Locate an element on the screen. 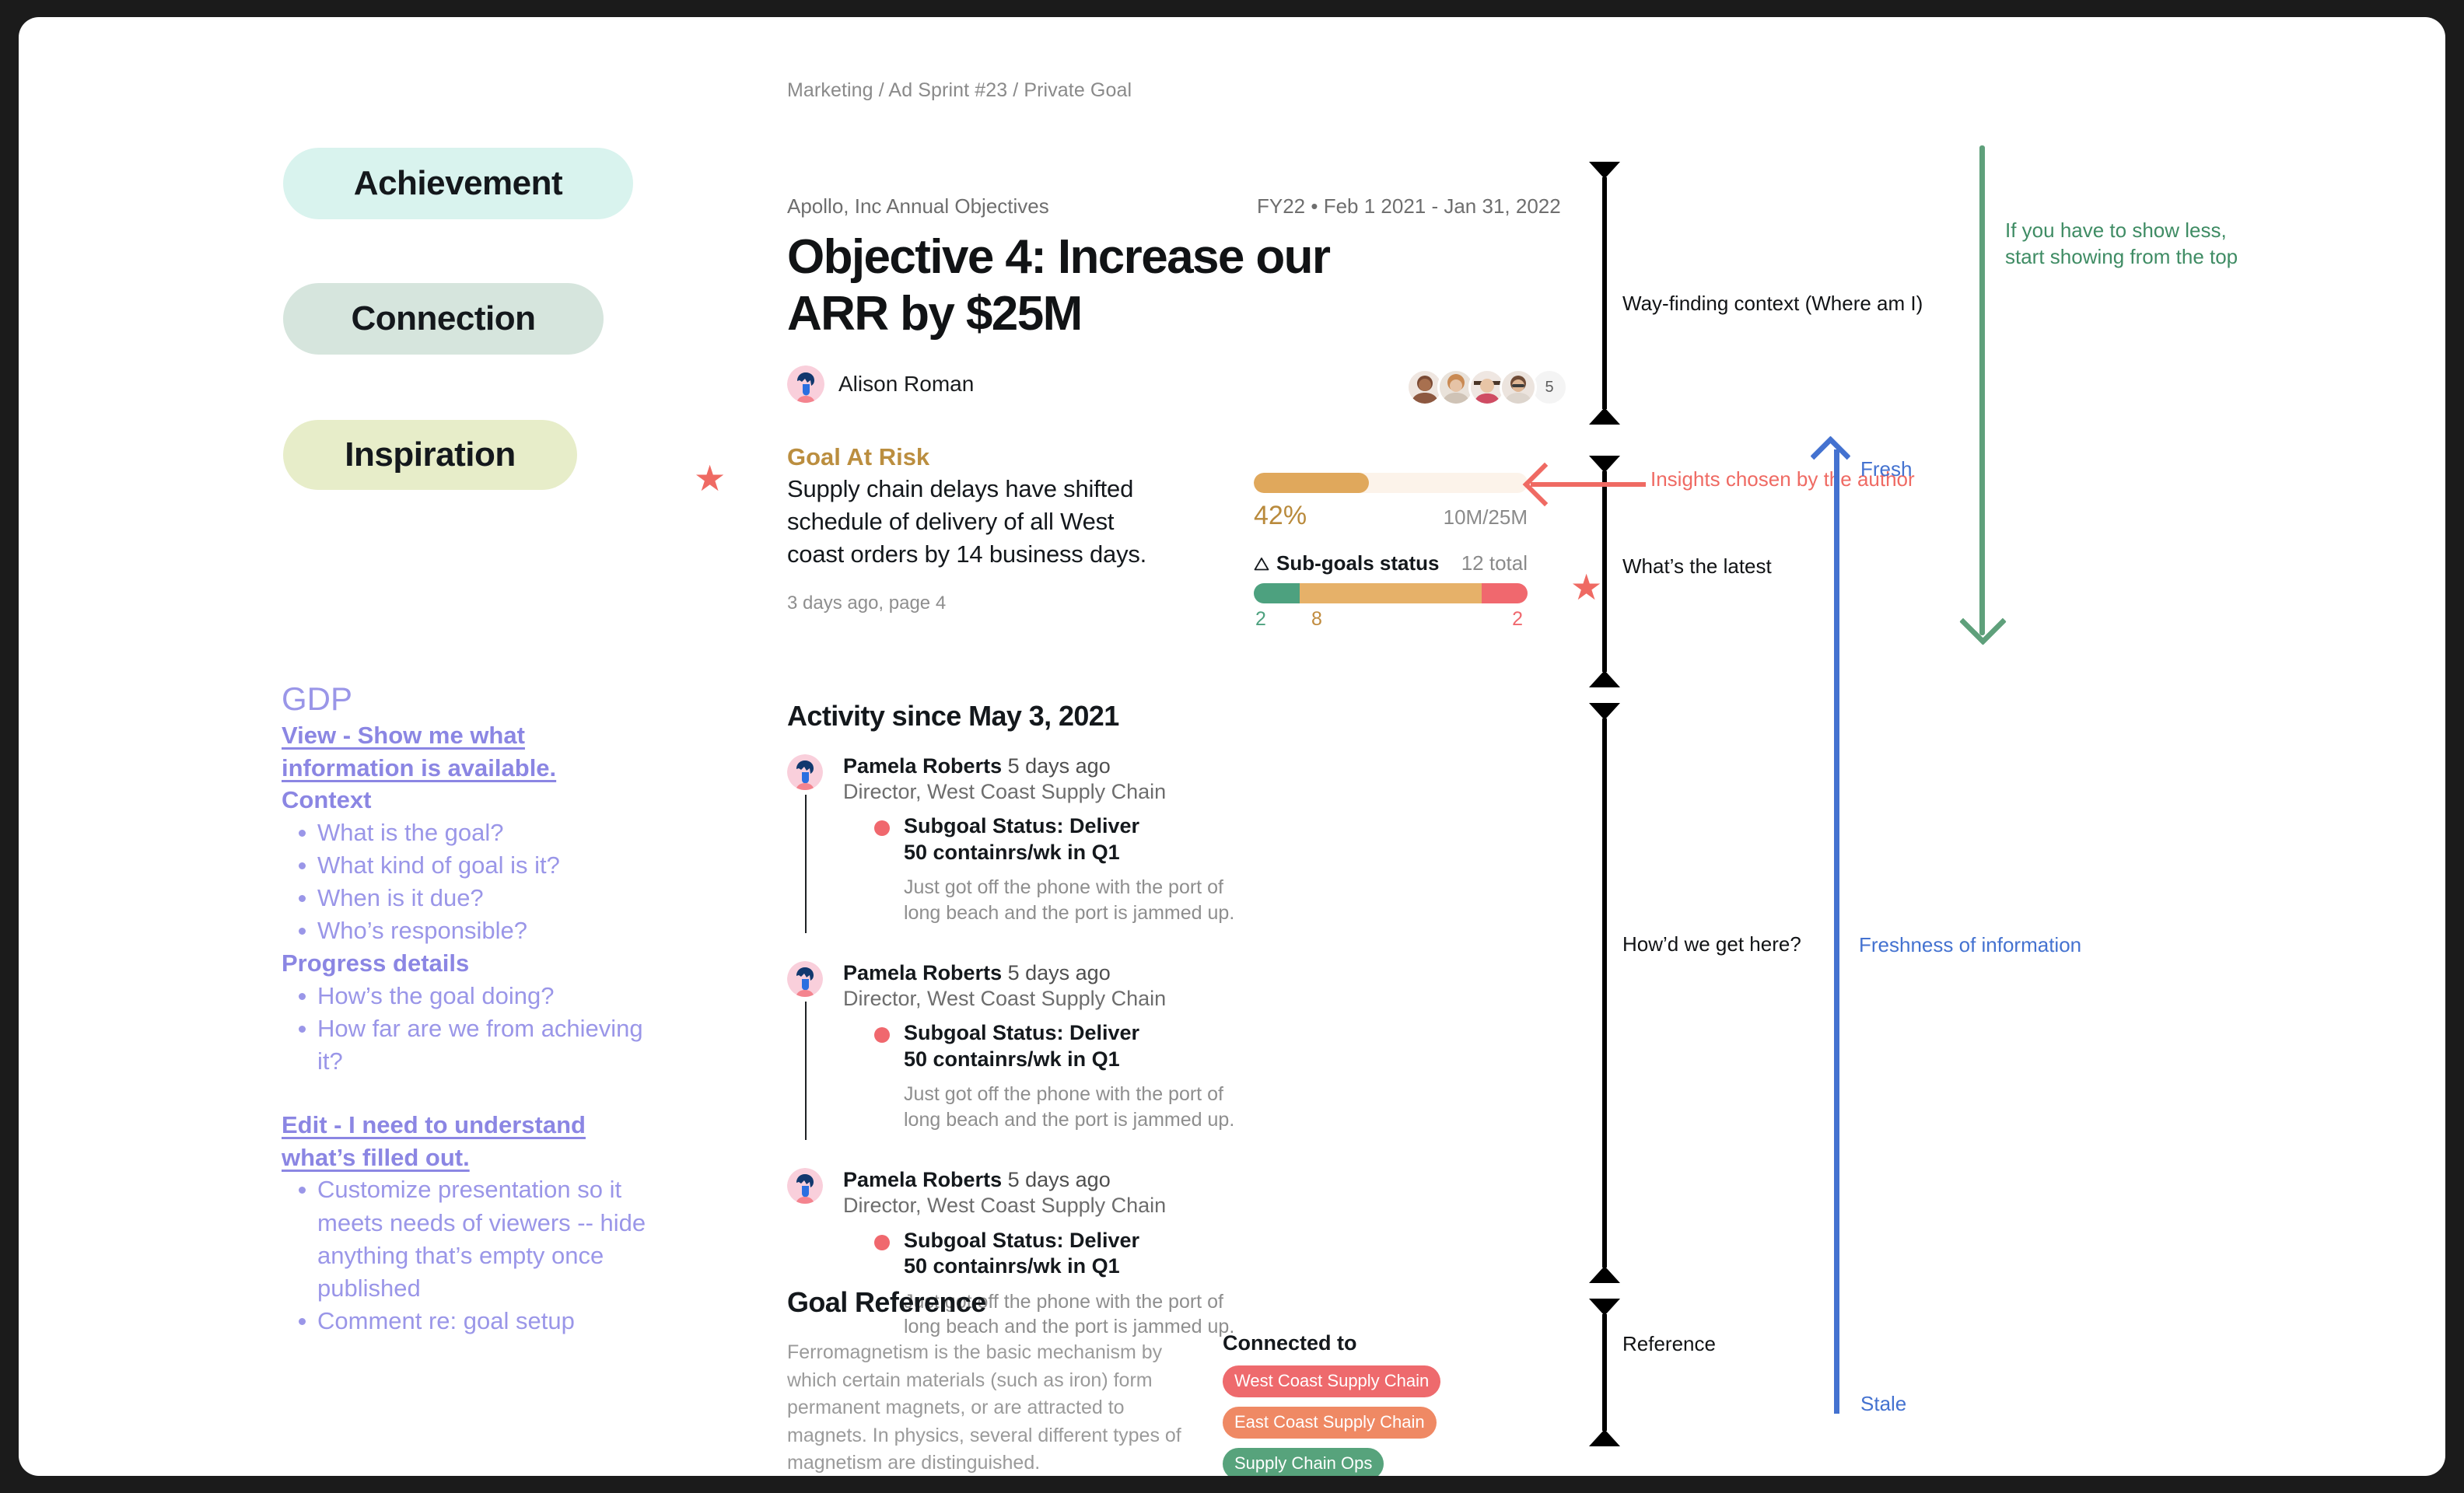 The image size is (2464, 1493). page-title: Objective 4: Increase our ARR by $25M is located at coordinates (1059, 285).